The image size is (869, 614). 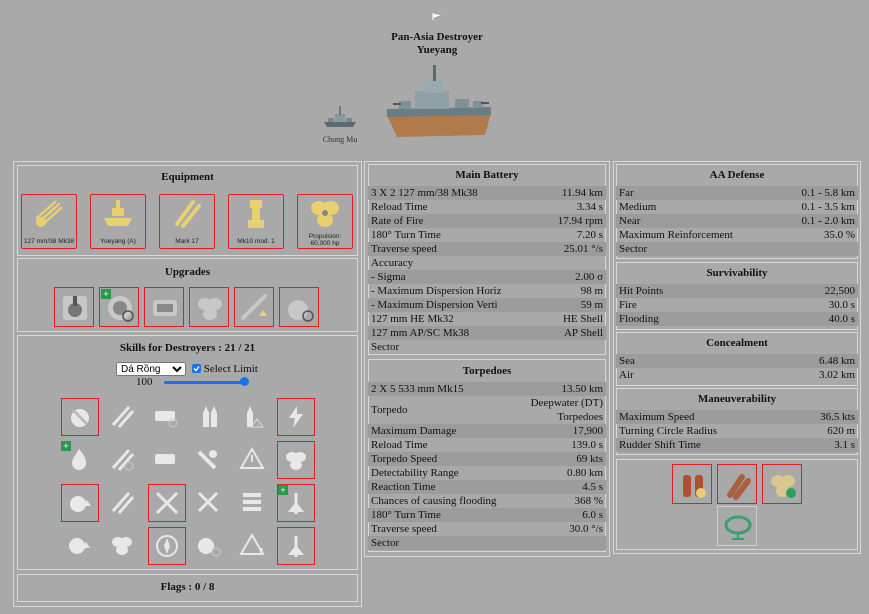 I want to click on propulsion-upgrade-icon, so click(x=210, y=309).